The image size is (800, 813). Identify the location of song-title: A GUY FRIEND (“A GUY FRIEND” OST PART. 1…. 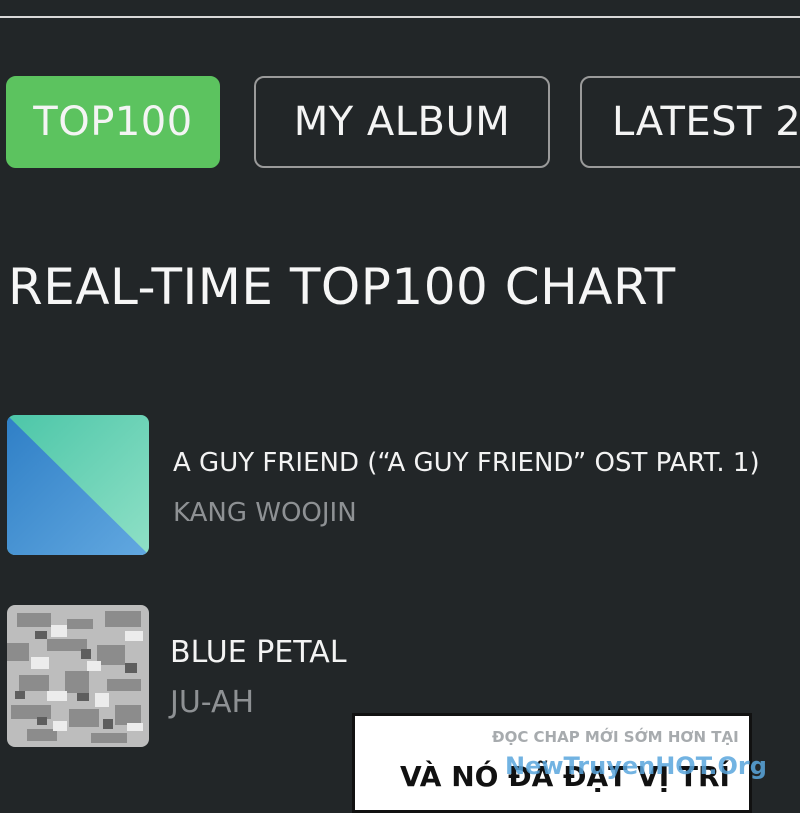
(466, 463).